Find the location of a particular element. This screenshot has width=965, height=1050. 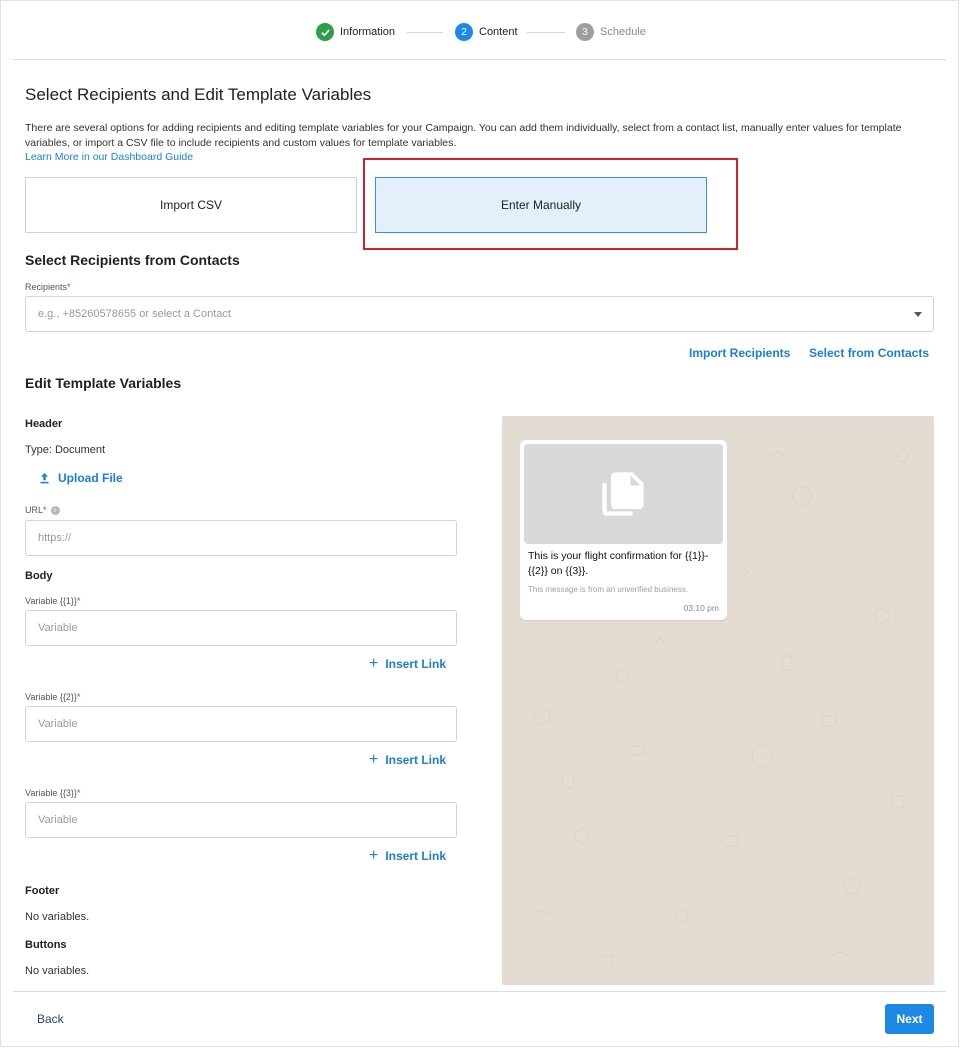

recipients-section-title: Select Recipients from Contacts is located at coordinates (132, 260).